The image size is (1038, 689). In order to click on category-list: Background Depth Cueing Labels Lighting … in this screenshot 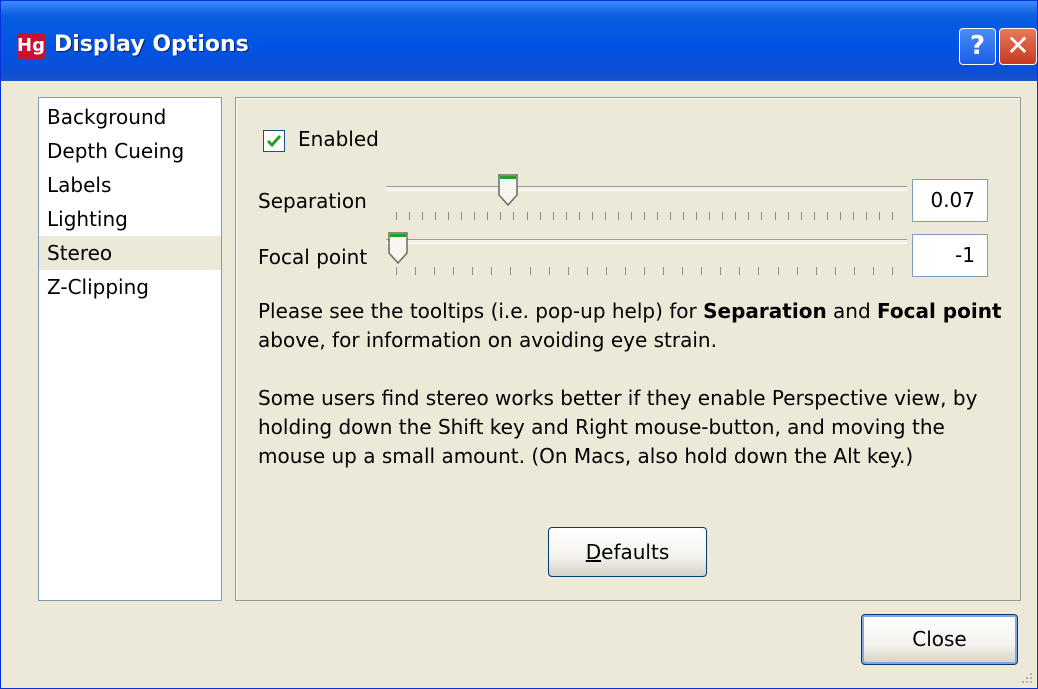, I will do `click(130, 349)`.